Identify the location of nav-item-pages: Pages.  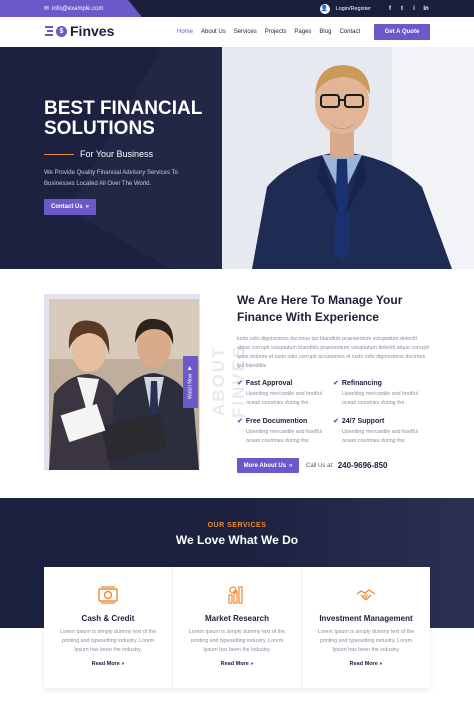
(302, 32).